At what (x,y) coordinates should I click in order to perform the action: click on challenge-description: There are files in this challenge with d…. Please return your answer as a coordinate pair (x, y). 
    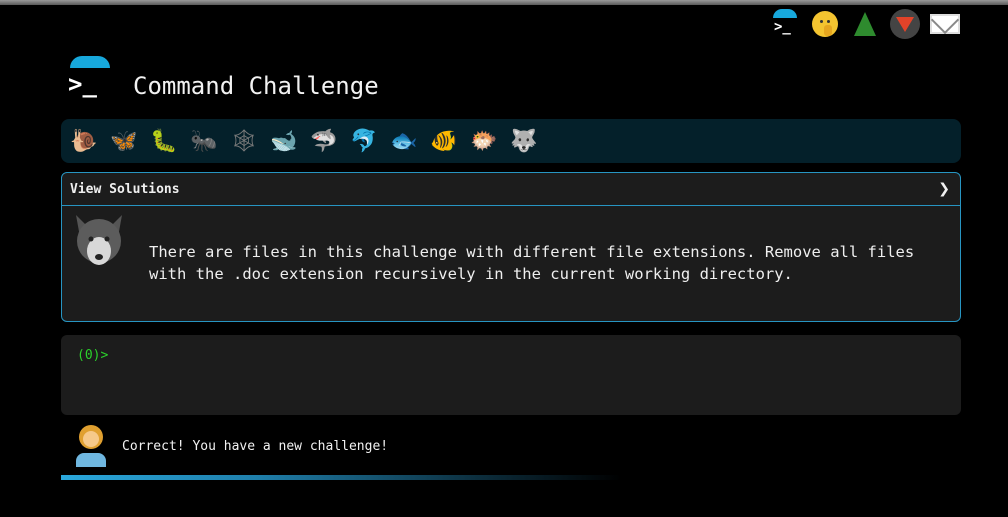
    Looking at the image, I should click on (532, 263).